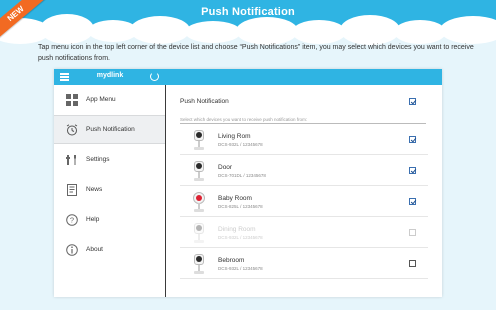 The image size is (496, 310). What do you see at coordinates (304, 103) in the screenshot?
I see `push-notification-row: Push Notification` at bounding box center [304, 103].